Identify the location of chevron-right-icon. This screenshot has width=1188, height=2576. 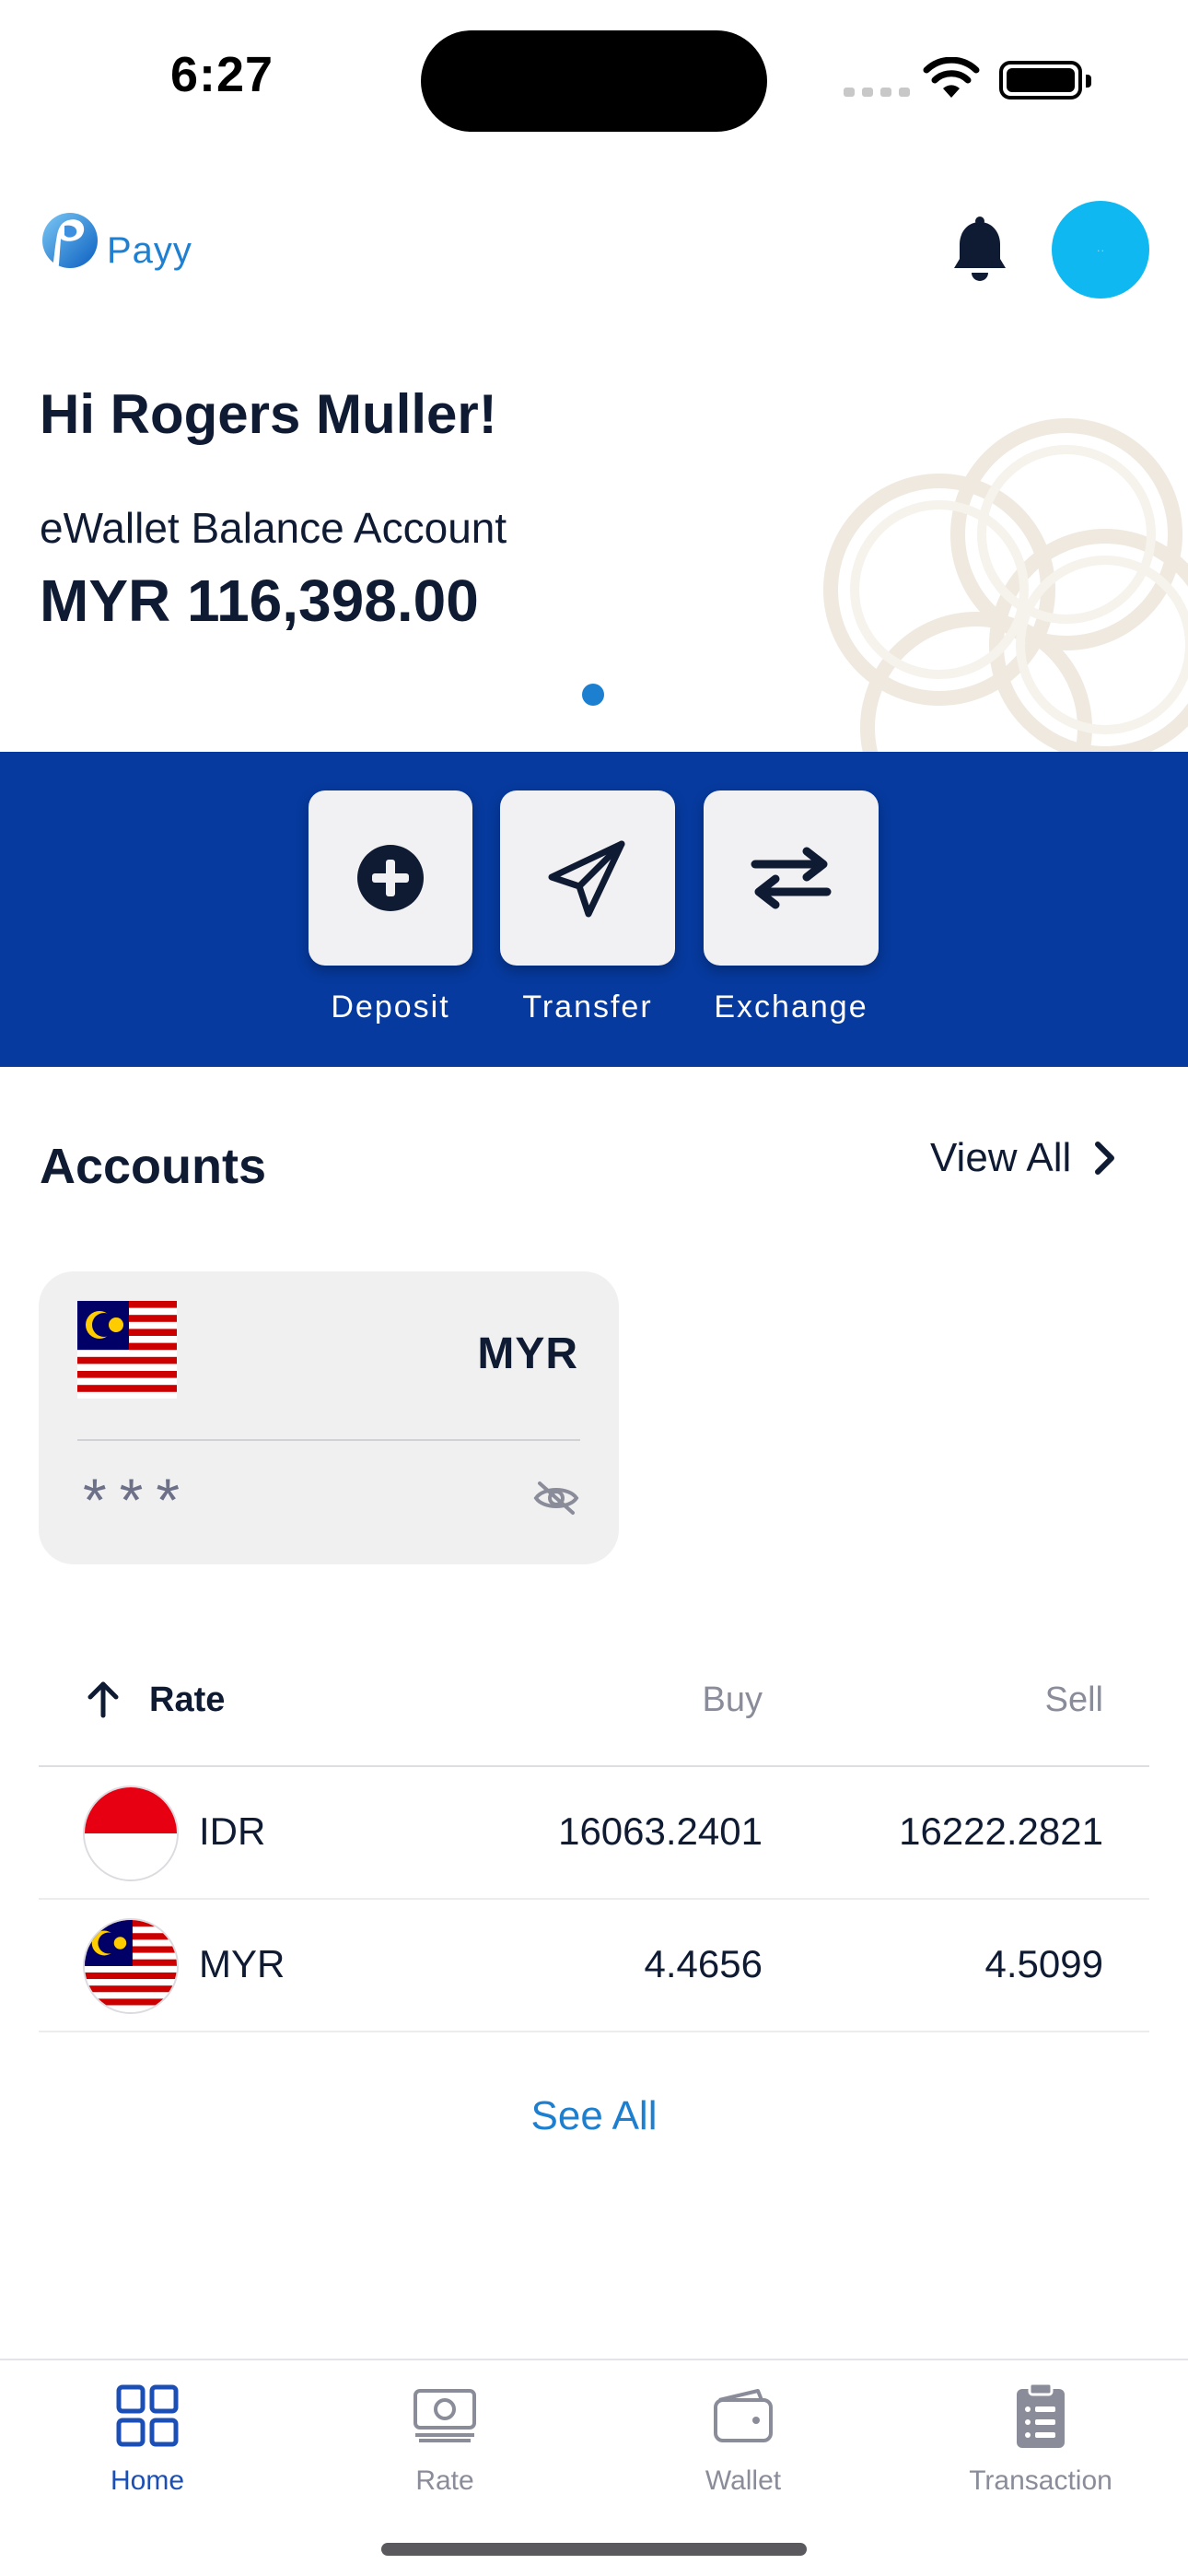
(1105, 1158).